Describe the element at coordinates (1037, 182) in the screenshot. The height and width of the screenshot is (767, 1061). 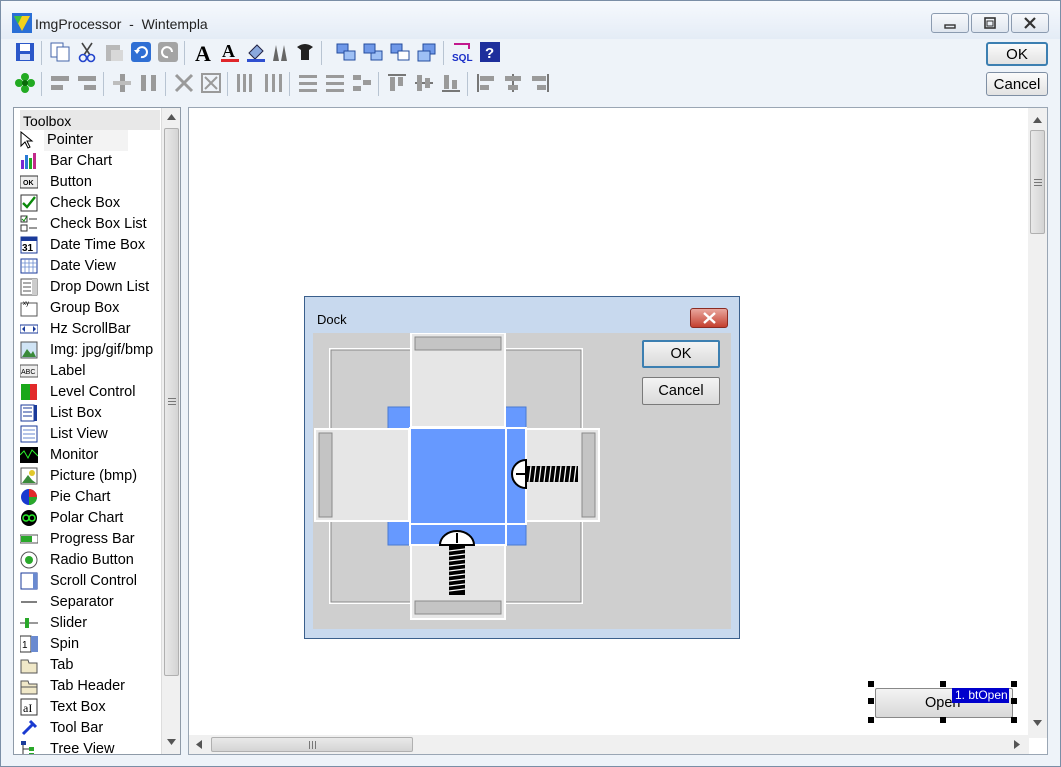
I see `canvas-vscroll-thumb` at that location.